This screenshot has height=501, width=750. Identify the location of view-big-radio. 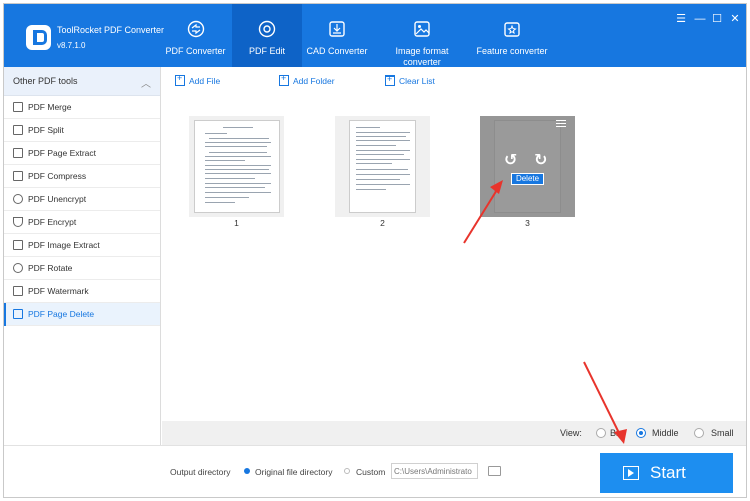
(601, 433).